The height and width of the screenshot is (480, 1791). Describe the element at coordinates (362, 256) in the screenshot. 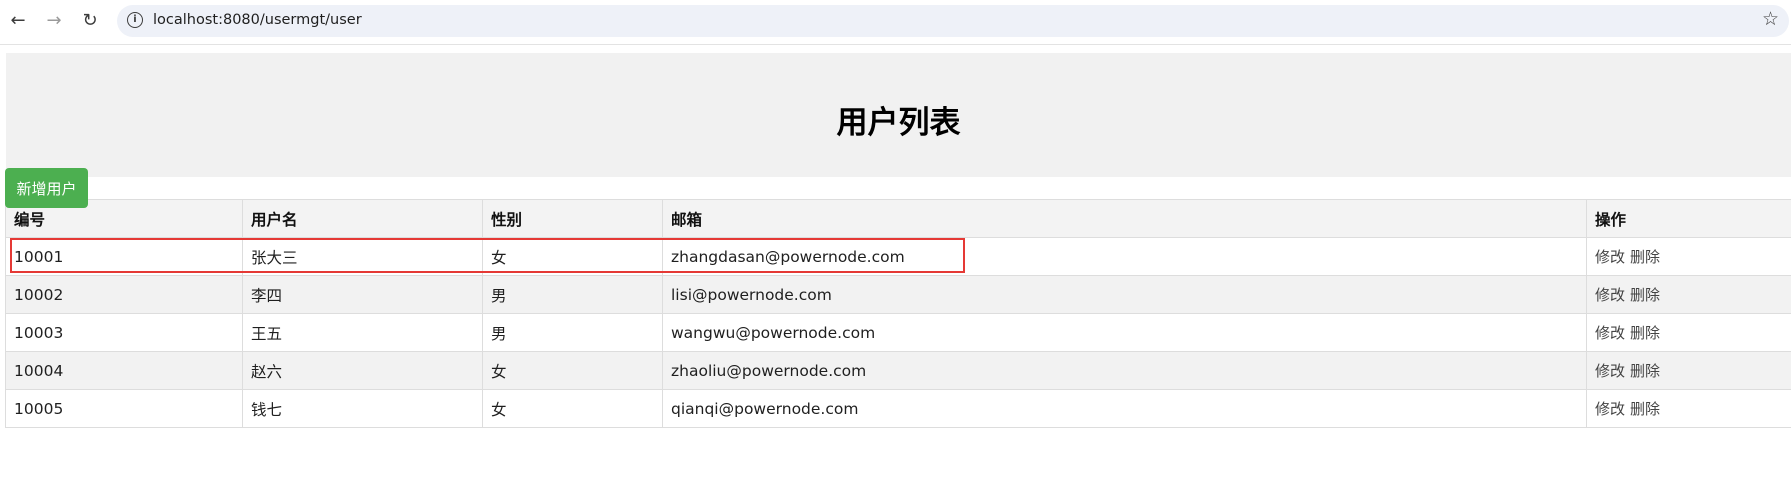

I see `cell-username: 张大三` at that location.